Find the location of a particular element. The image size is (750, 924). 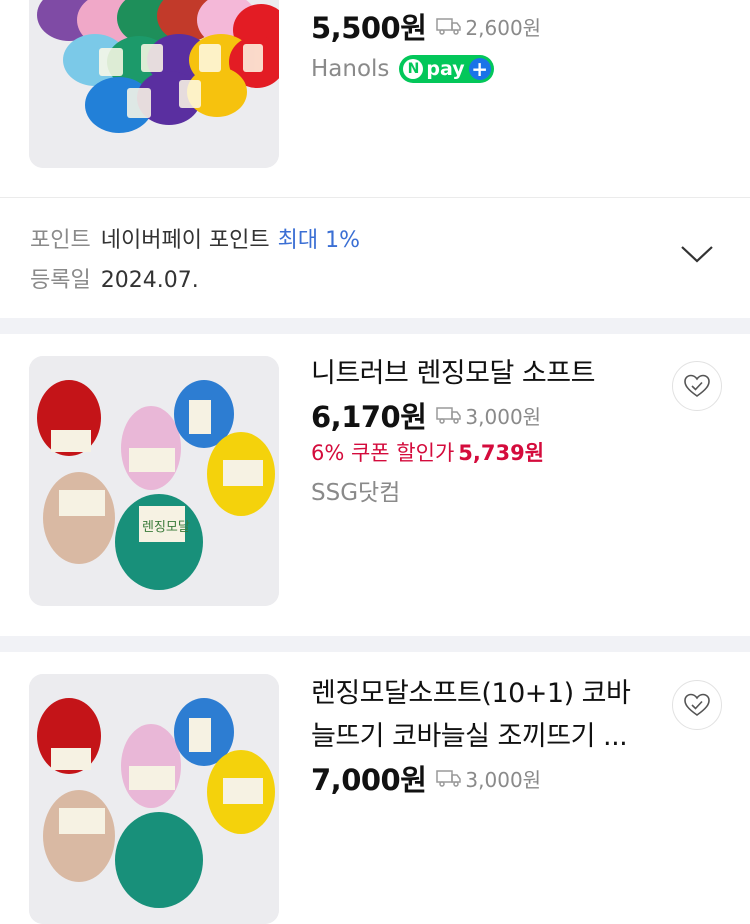

shipping-fee: 2,600원 is located at coordinates (488, 26).